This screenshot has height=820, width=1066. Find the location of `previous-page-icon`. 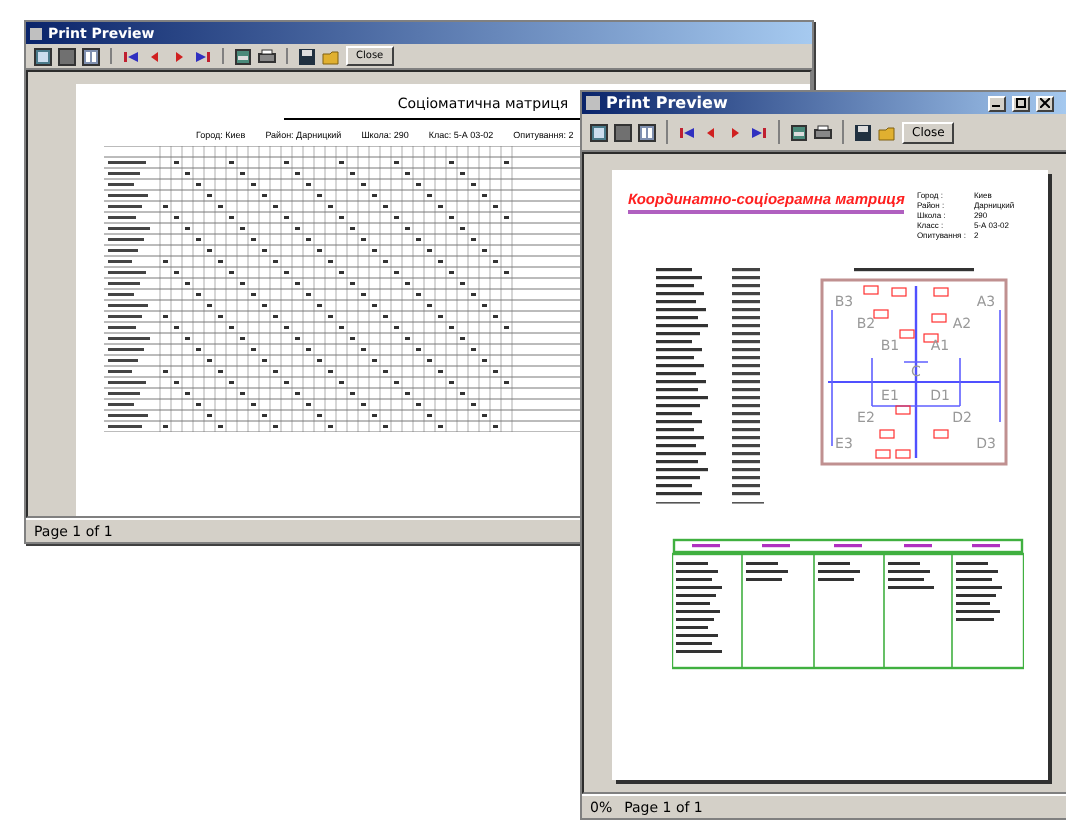

previous-page-icon is located at coordinates (711, 132).